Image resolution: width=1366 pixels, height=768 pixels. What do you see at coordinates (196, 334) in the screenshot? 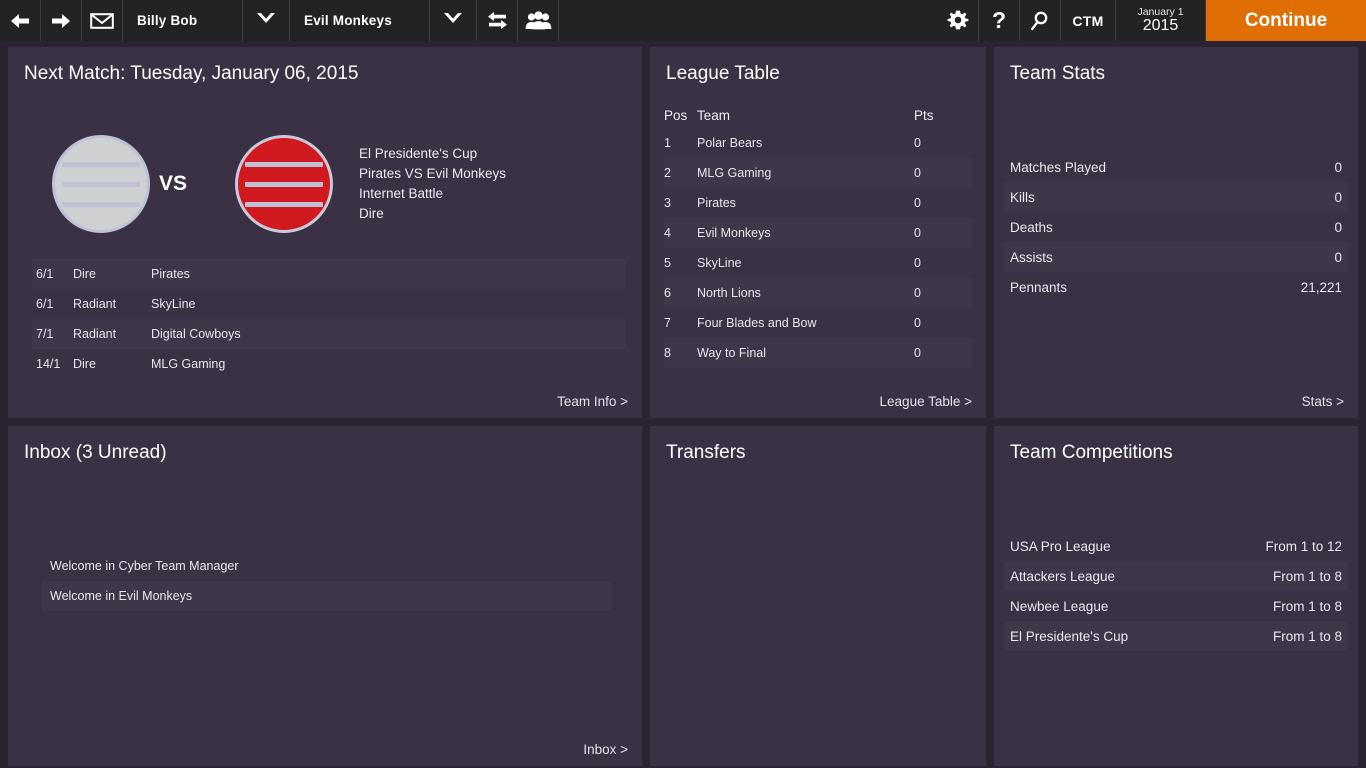
I see `odds-team: Digital Cowboys` at bounding box center [196, 334].